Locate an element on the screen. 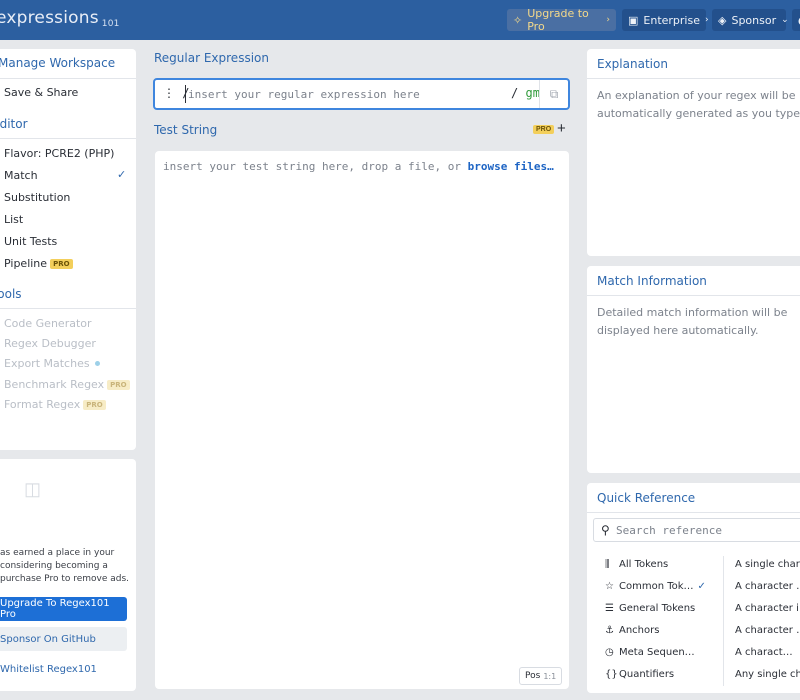 This screenshot has height=700, width=800. status-dot-icon is located at coordinates (97, 363).